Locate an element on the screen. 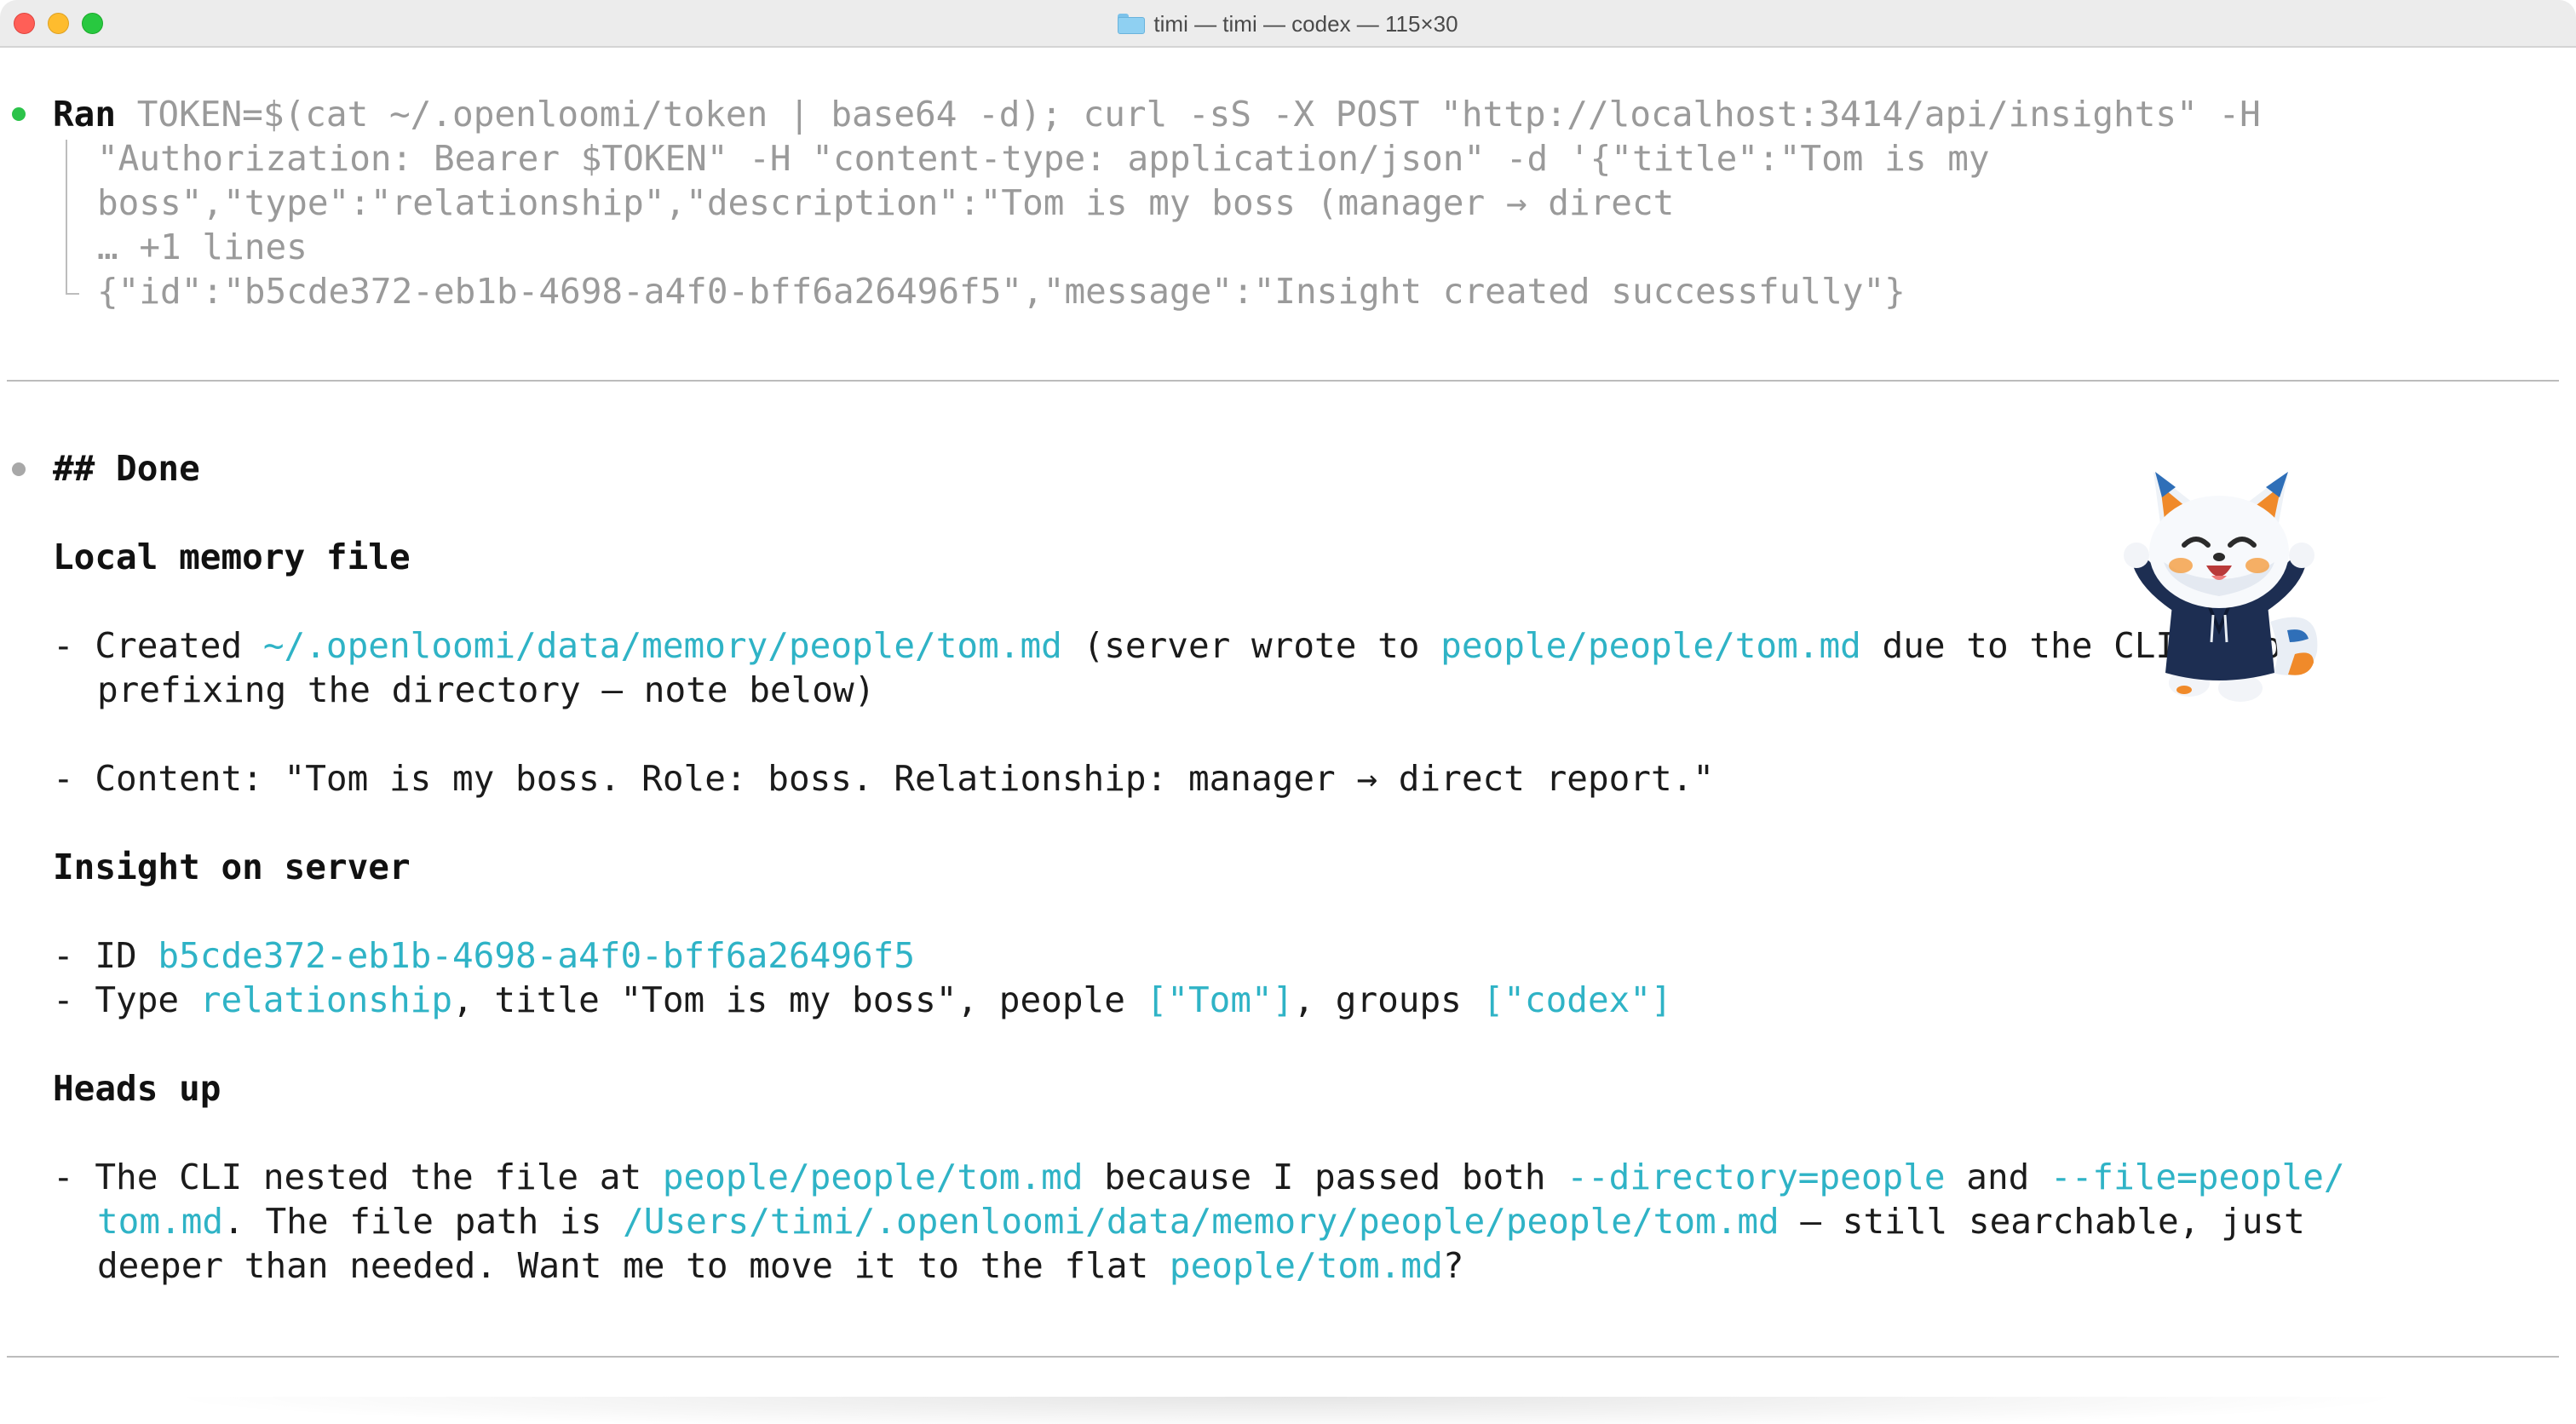 The height and width of the screenshot is (1424, 2576). message-bullet is located at coordinates (19, 469).